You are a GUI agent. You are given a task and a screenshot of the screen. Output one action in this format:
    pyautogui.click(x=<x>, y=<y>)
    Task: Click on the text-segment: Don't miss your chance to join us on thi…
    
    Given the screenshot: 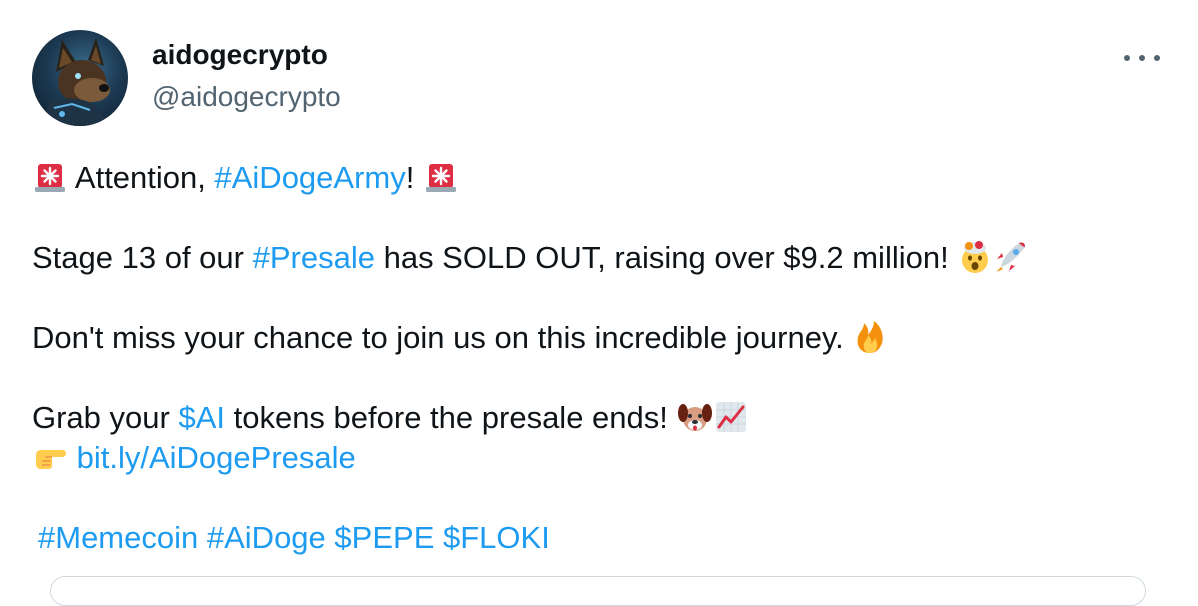 What is the action you would take?
    pyautogui.click(x=442, y=337)
    